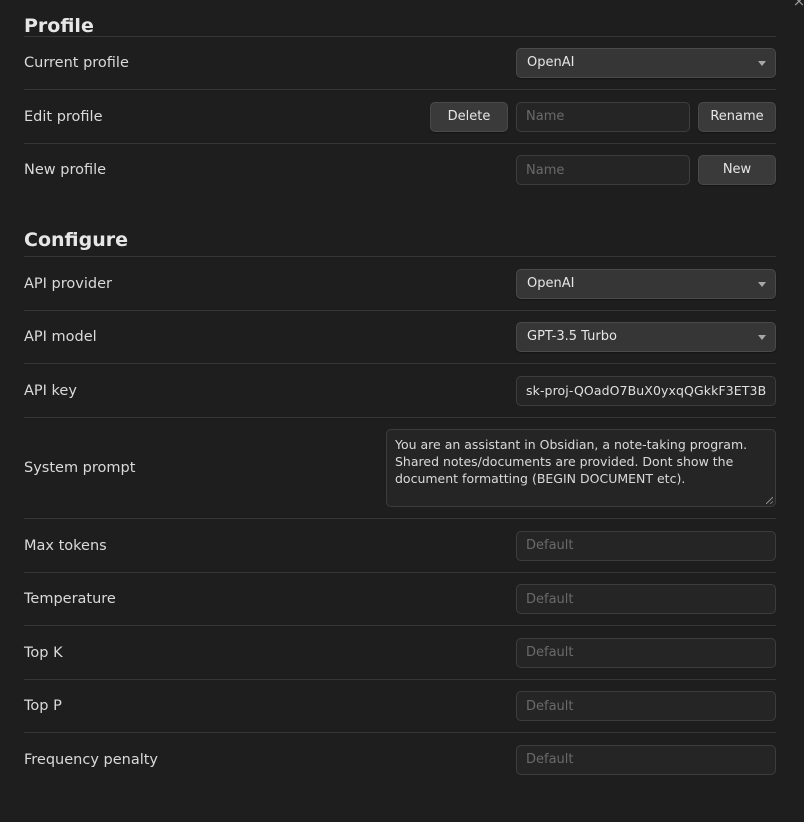 The image size is (804, 822). What do you see at coordinates (76, 240) in the screenshot?
I see `configure-heading: Configure` at bounding box center [76, 240].